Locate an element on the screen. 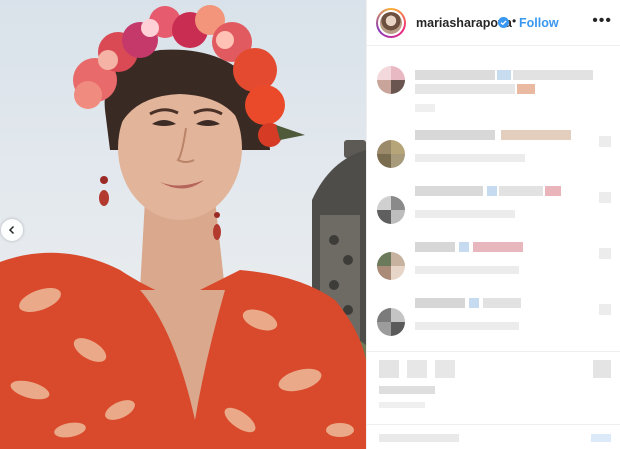 The height and width of the screenshot is (449, 620). post-actions is located at coordinates (493, 400).